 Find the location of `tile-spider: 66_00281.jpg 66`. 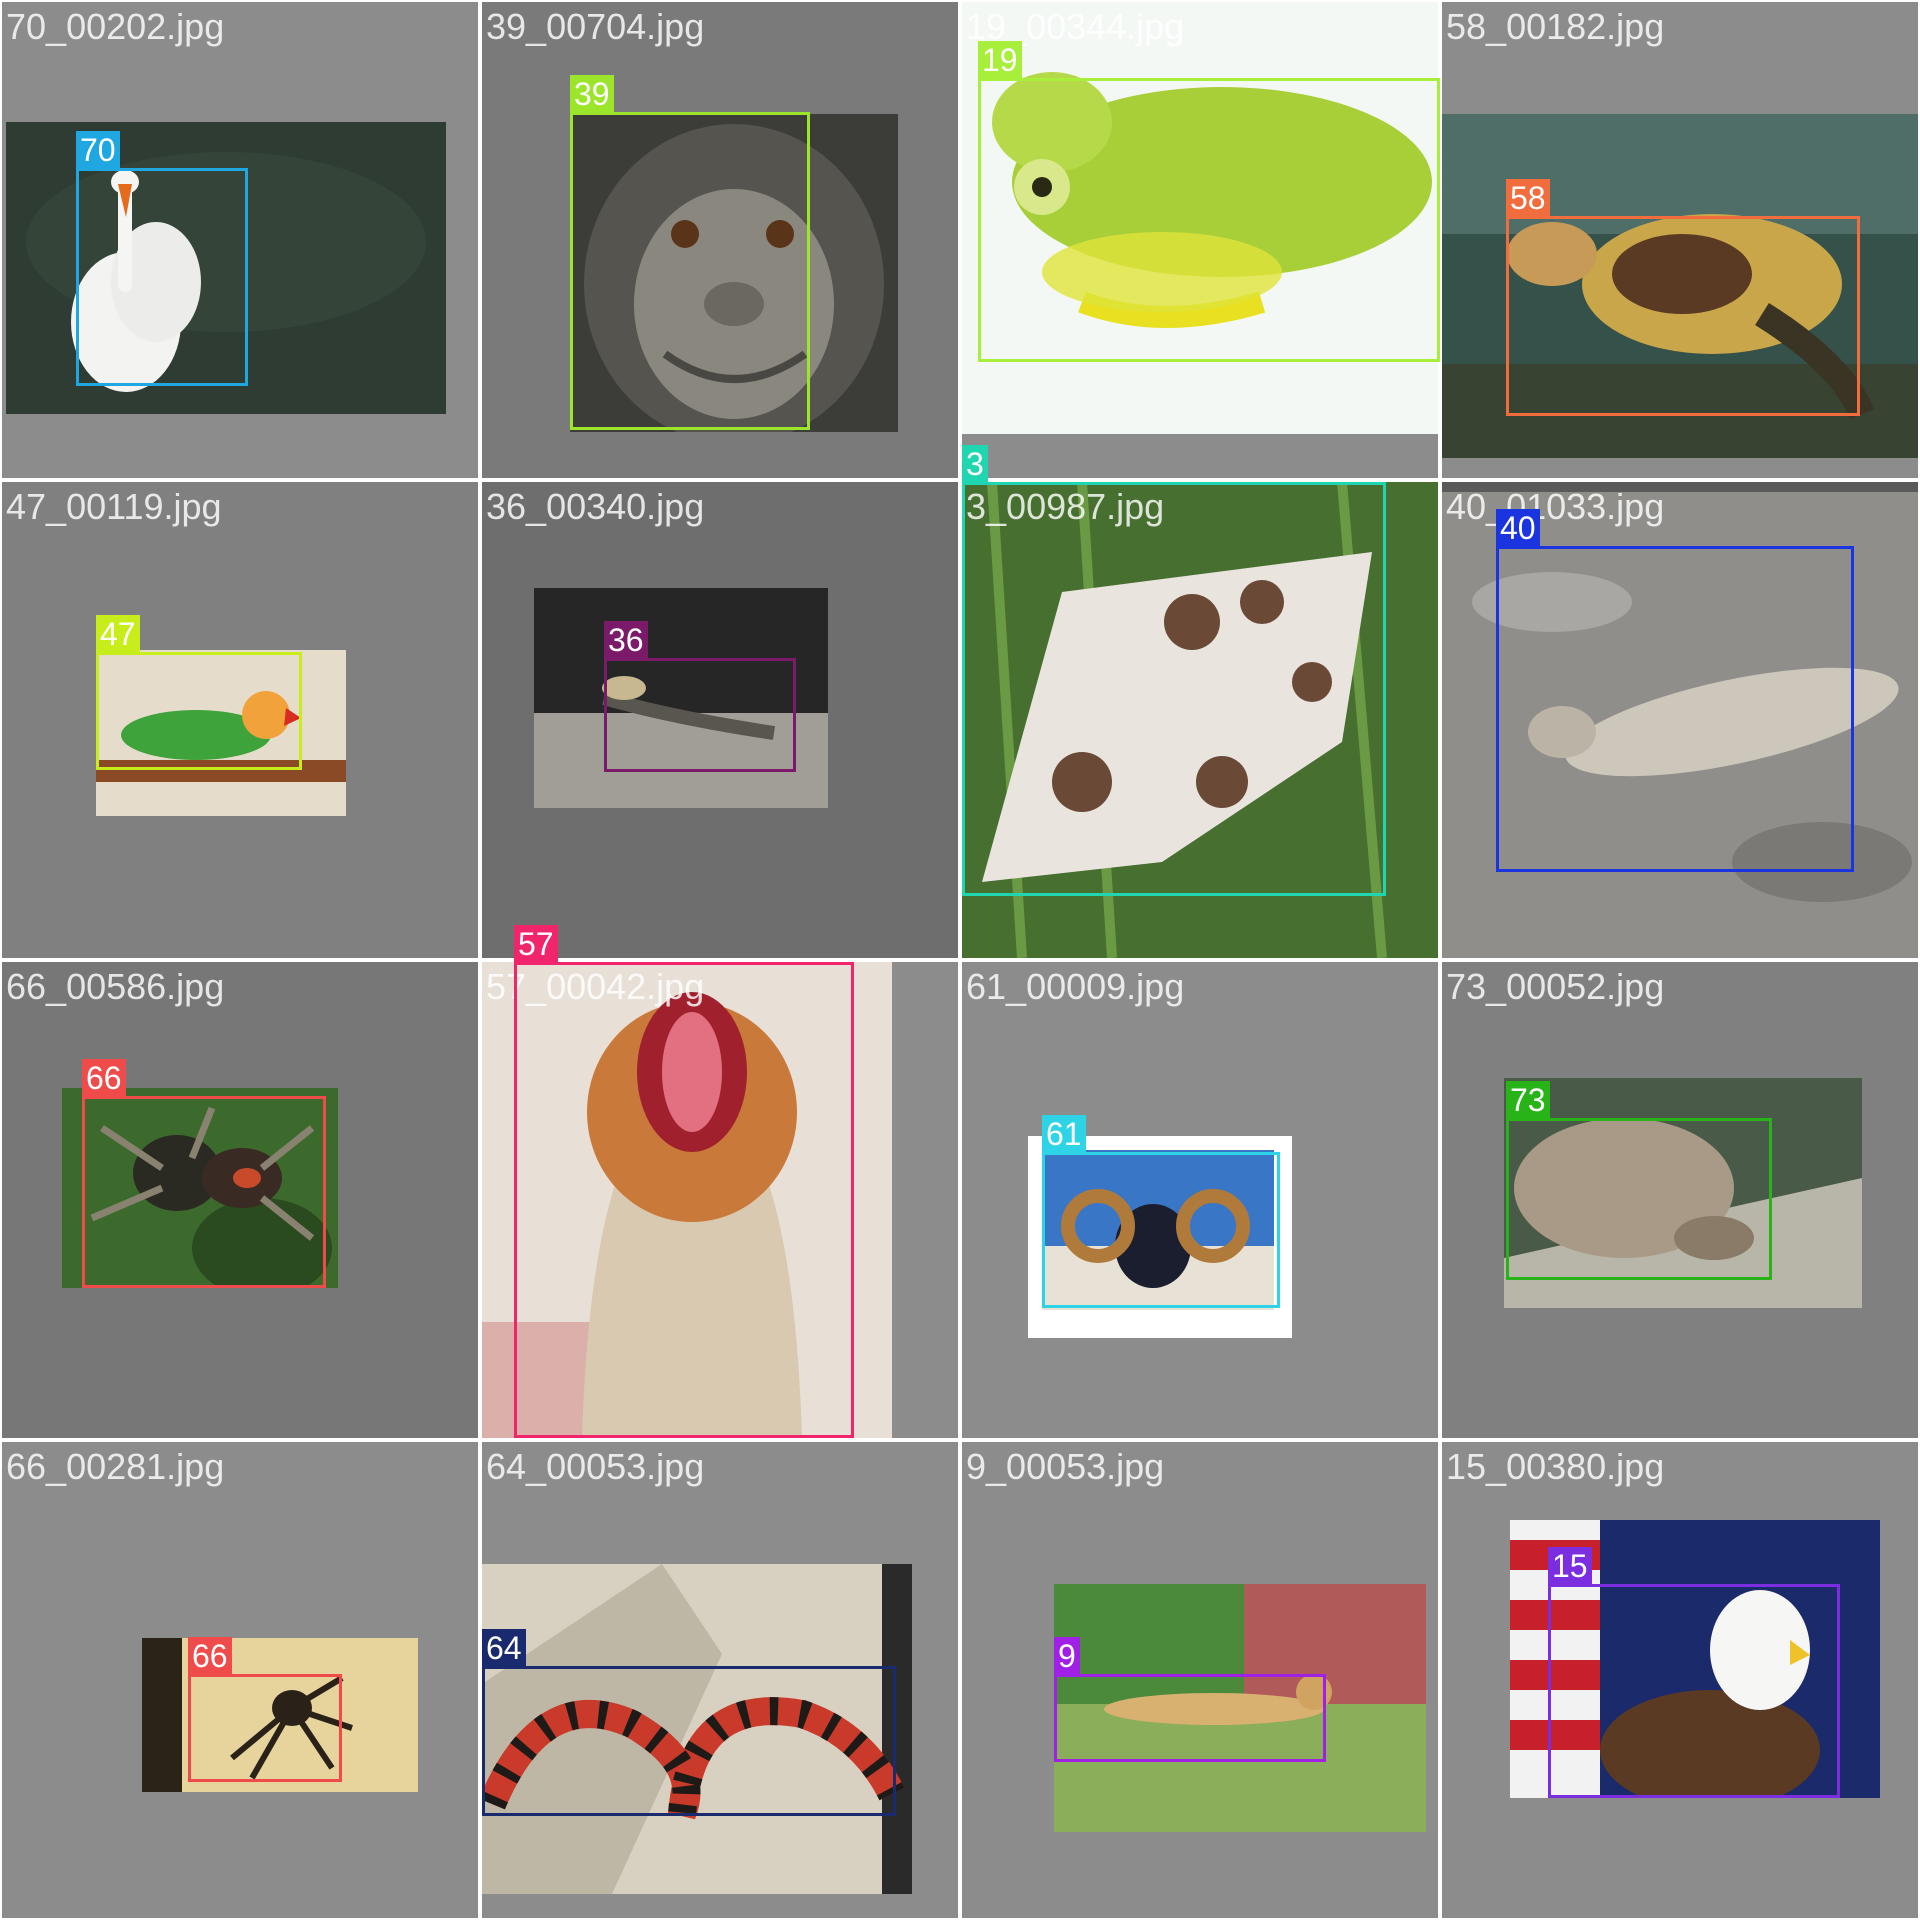

tile-spider: 66_00281.jpg 66 is located at coordinates (240, 1680).